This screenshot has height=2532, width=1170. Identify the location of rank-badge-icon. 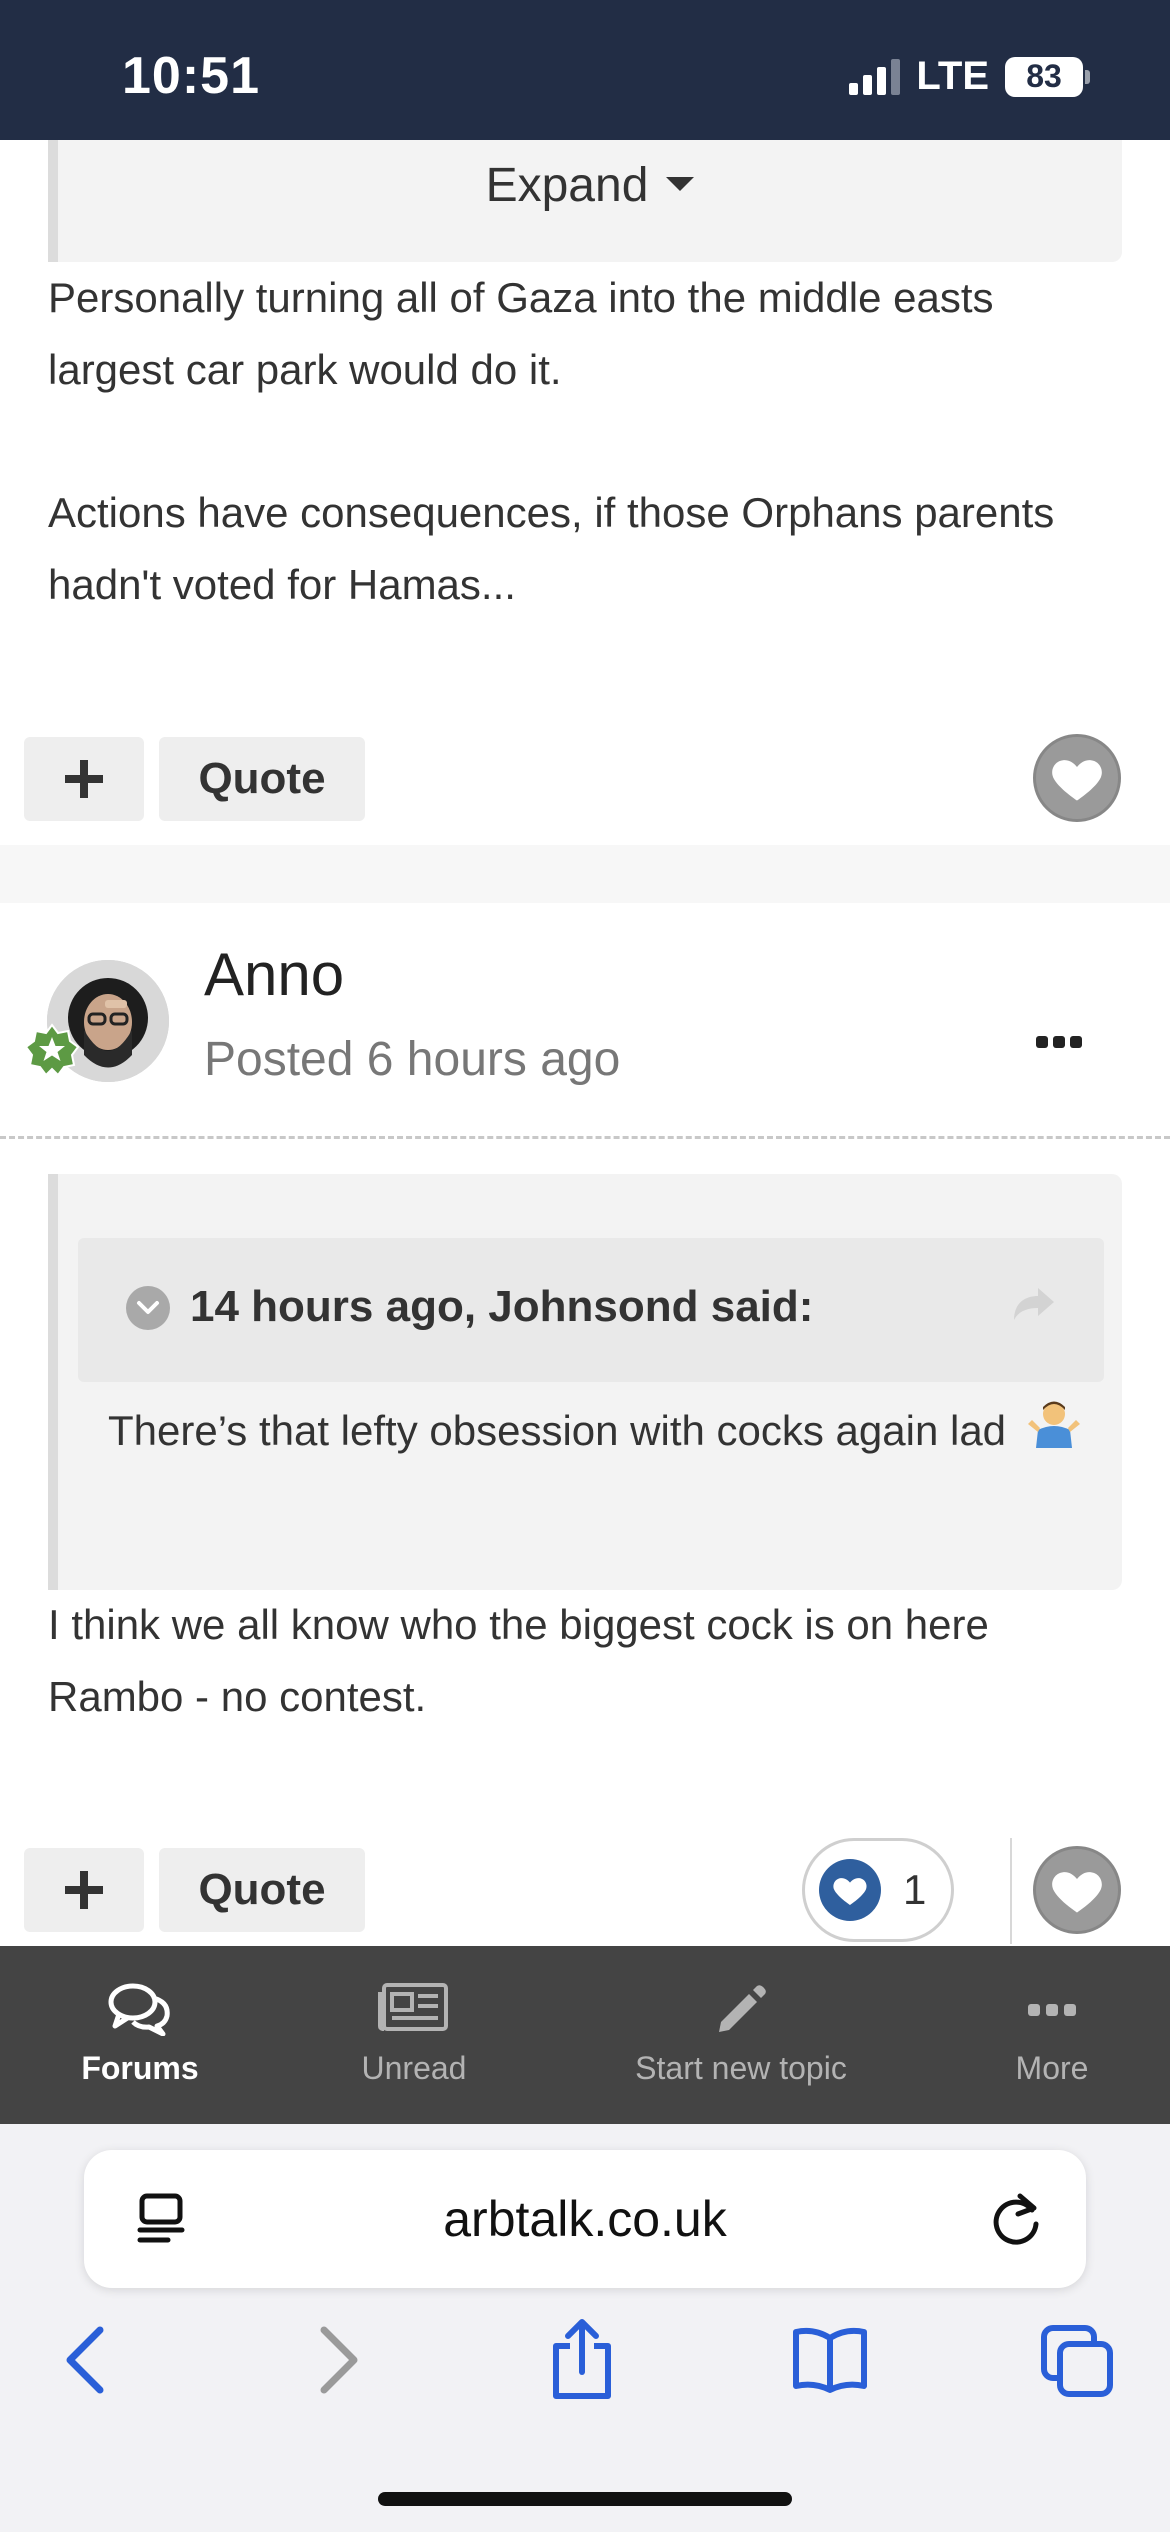
(52, 1051).